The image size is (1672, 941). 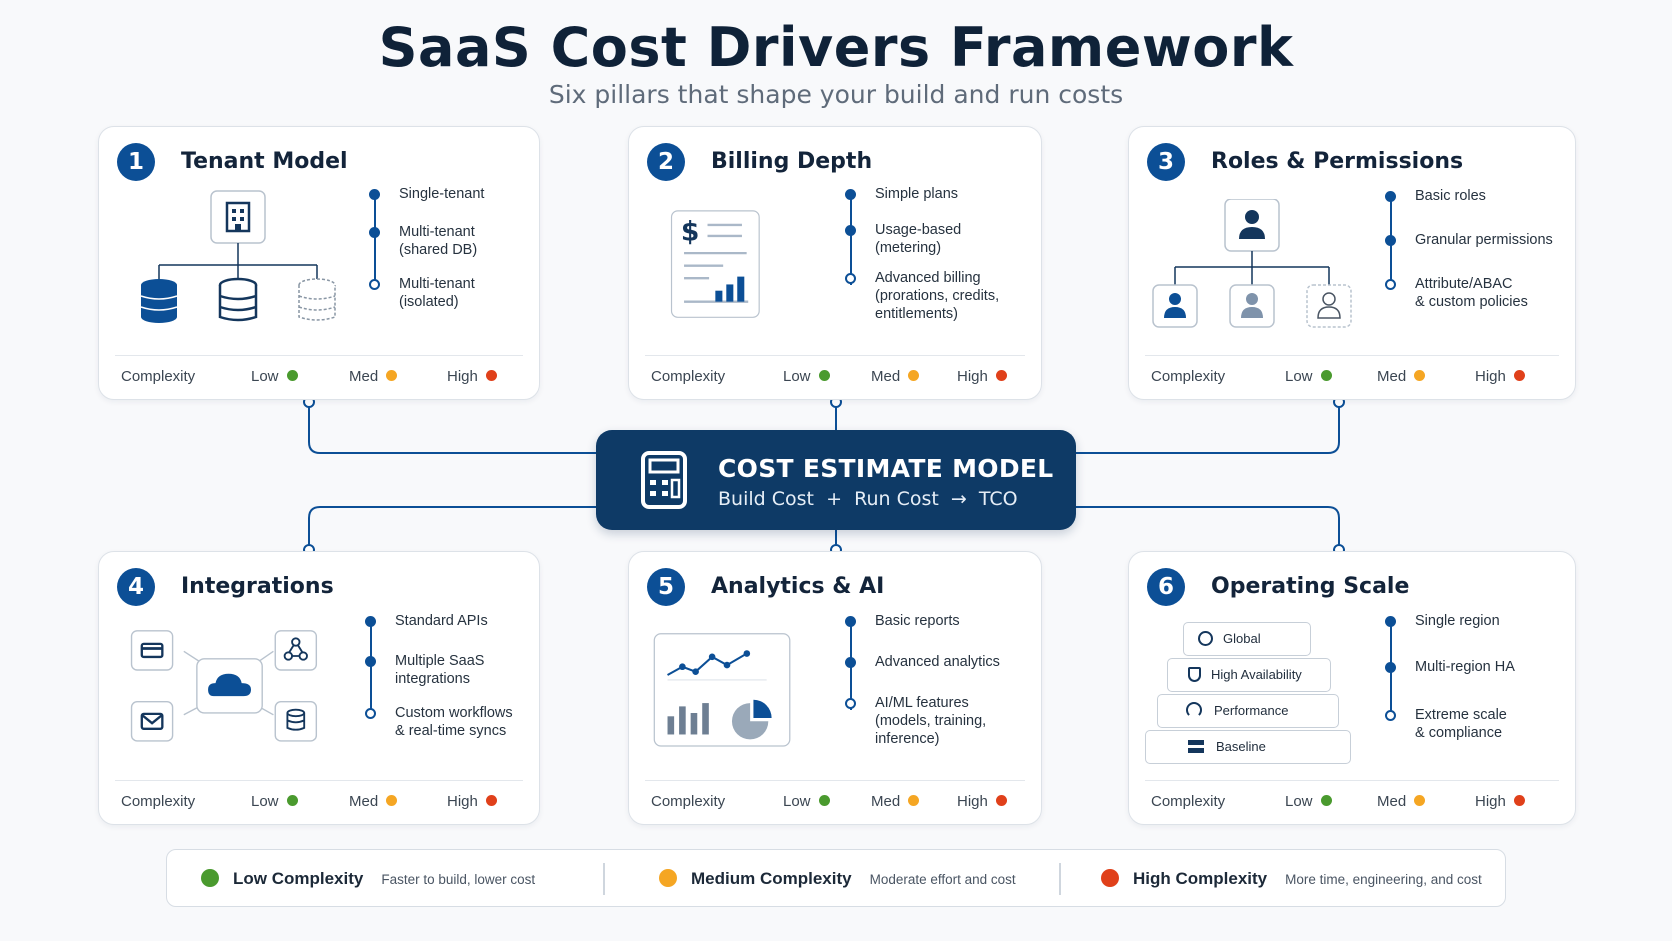 What do you see at coordinates (423, 241) in the screenshot?
I see `bullet-item: Multi-tenant (shared DB)` at bounding box center [423, 241].